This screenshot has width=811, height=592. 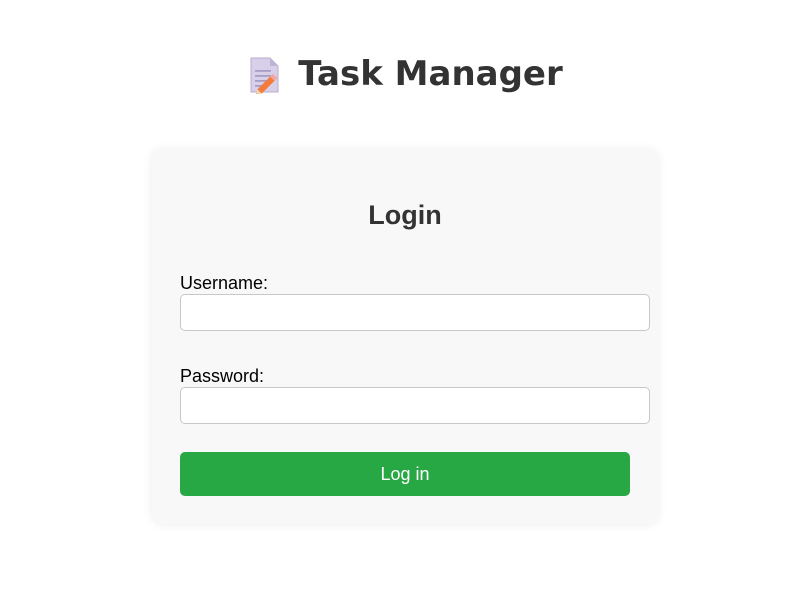 I want to click on login-button: Log in, so click(x=405, y=474).